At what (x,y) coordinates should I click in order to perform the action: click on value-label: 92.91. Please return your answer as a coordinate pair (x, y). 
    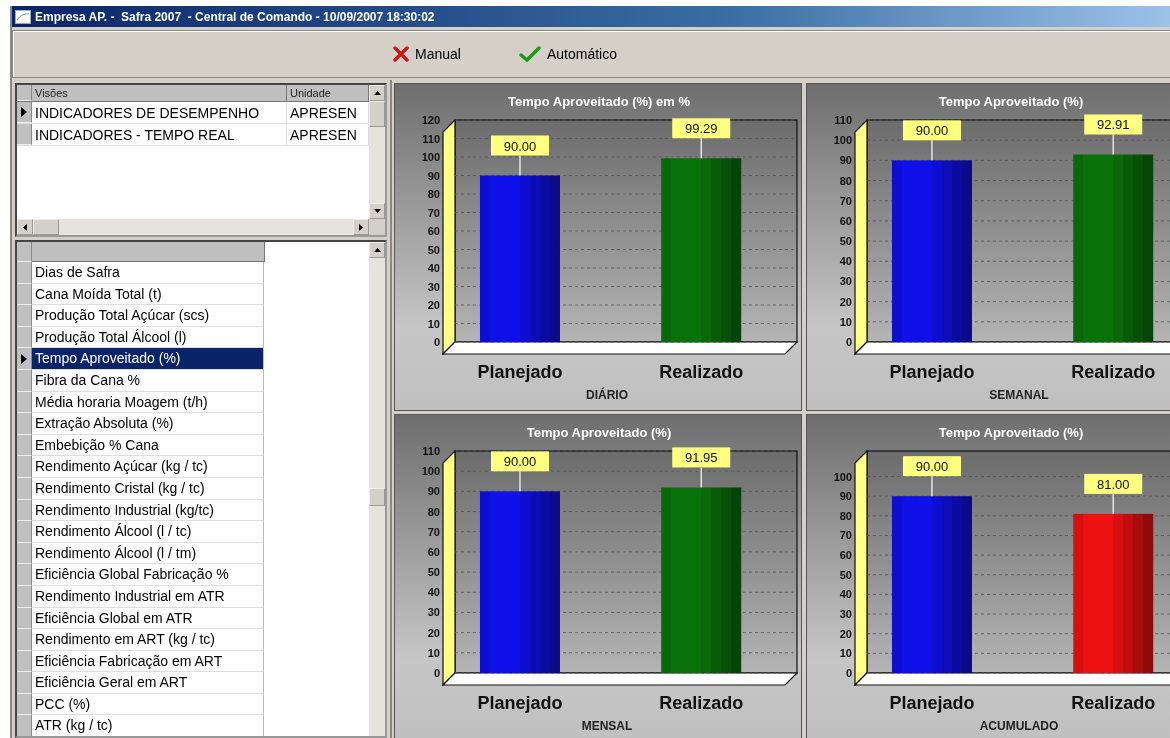
    Looking at the image, I should click on (1113, 124).